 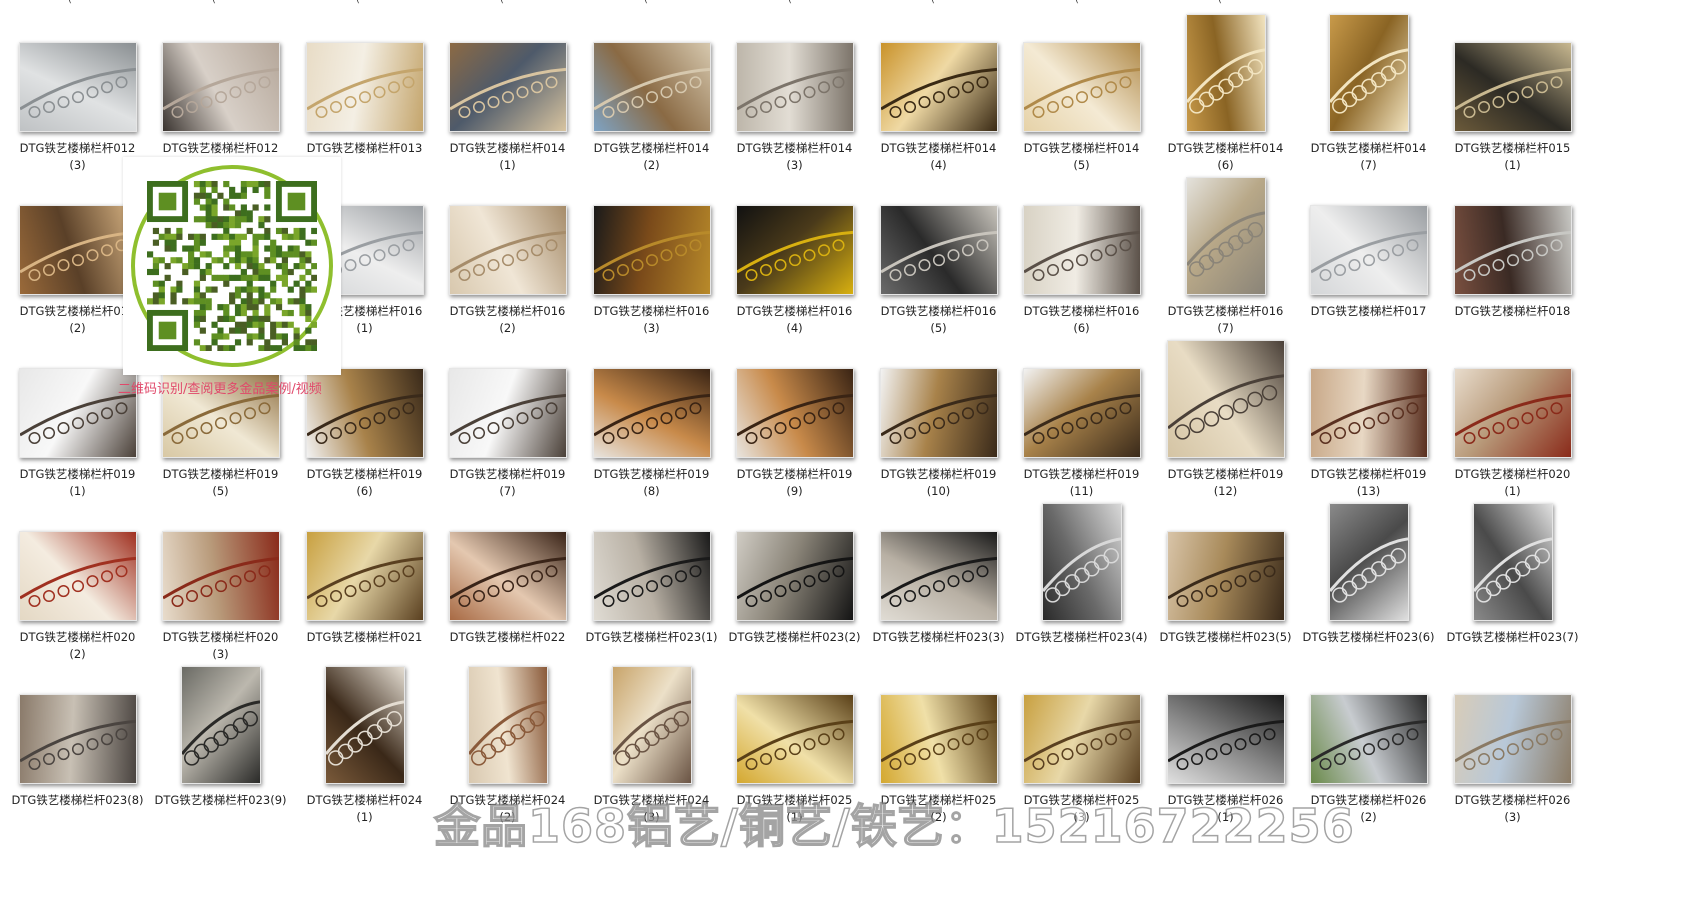 I want to click on file-item: DTG铁艺楼梯栏杆023(1), so click(x=651, y=585).